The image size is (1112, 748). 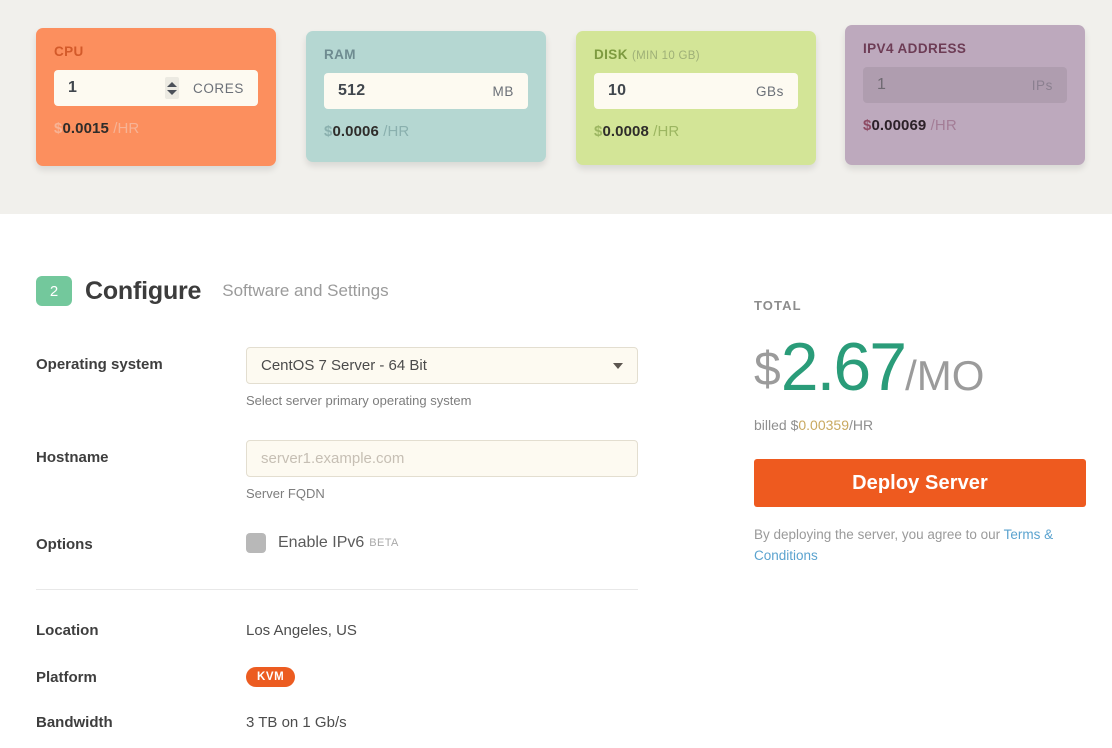 What do you see at coordinates (256, 543) in the screenshot?
I see `enable-ipv6-checkbox` at bounding box center [256, 543].